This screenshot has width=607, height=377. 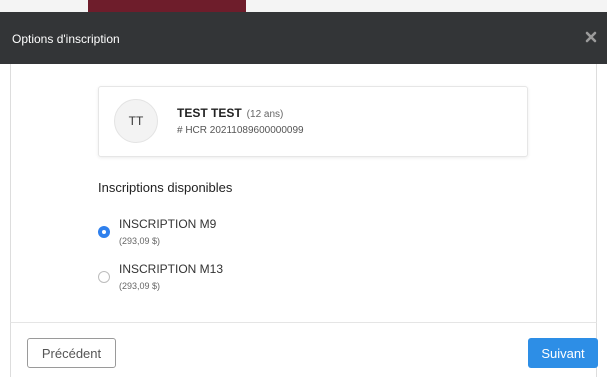 I want to click on close-button, so click(x=591, y=37).